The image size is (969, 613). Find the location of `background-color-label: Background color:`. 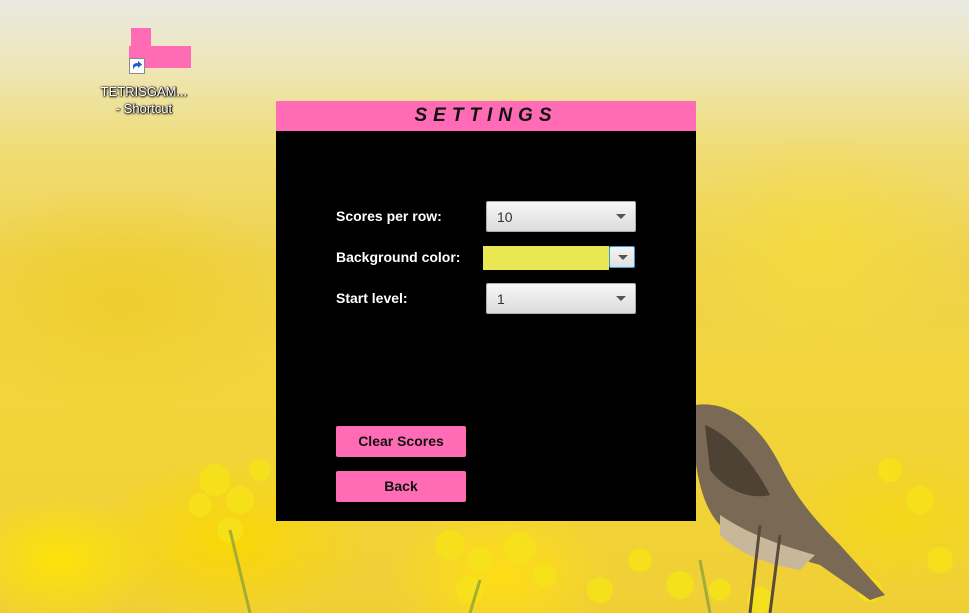

background-color-label: Background color: is located at coordinates (398, 257).